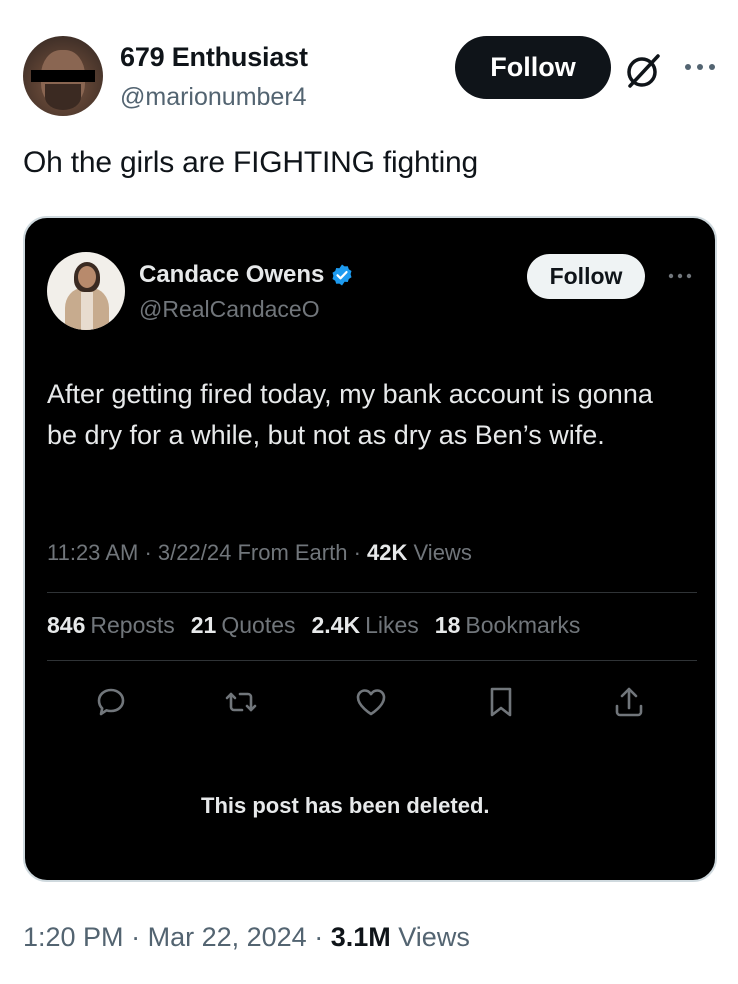 This screenshot has height=984, width=738. Describe the element at coordinates (73, 937) in the screenshot. I see `post-time: 1:20 PM` at that location.